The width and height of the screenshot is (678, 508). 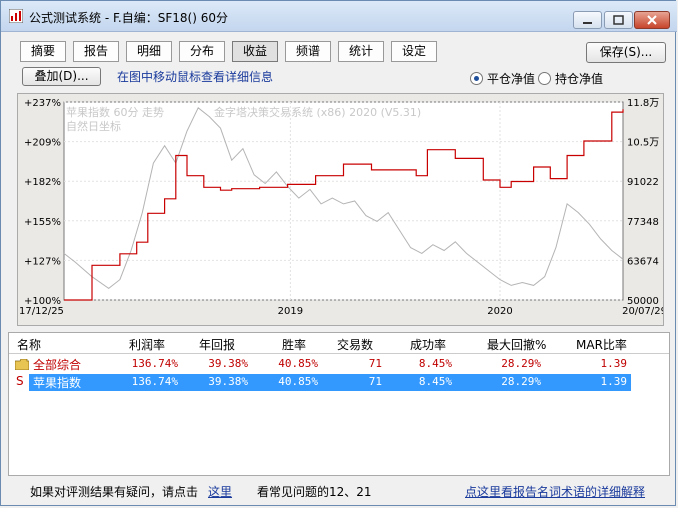 I want to click on maximize-icon, so click(x=618, y=20).